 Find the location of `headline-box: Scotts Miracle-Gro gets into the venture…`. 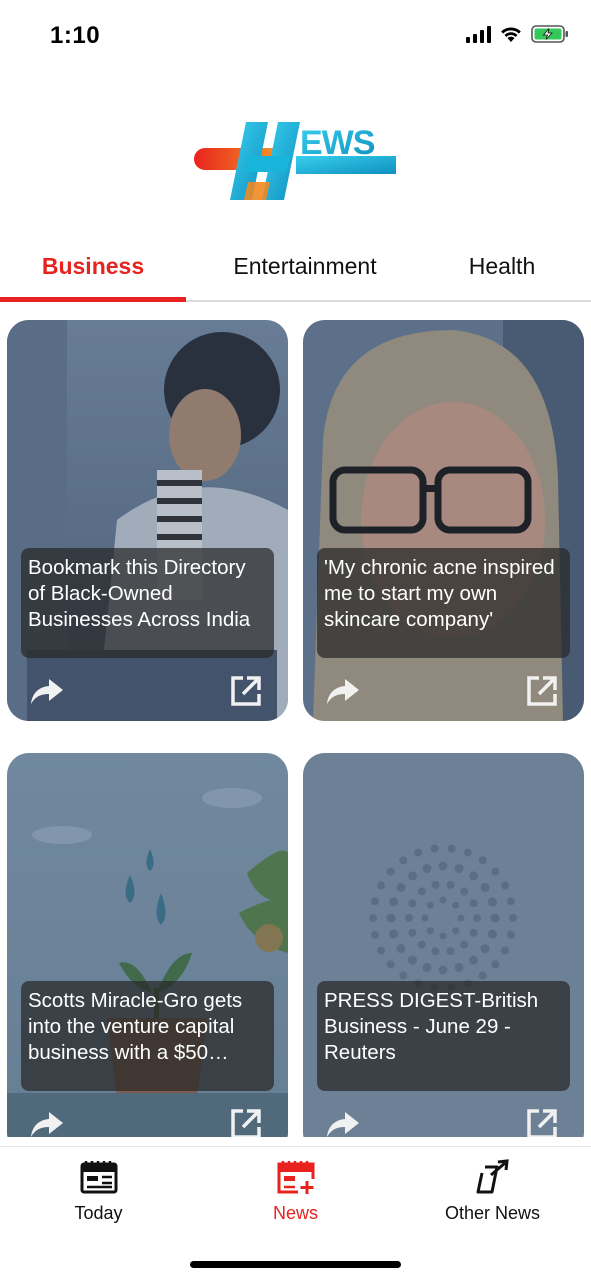

headline-box: Scotts Miracle-Gro gets into the venture… is located at coordinates (147, 1036).